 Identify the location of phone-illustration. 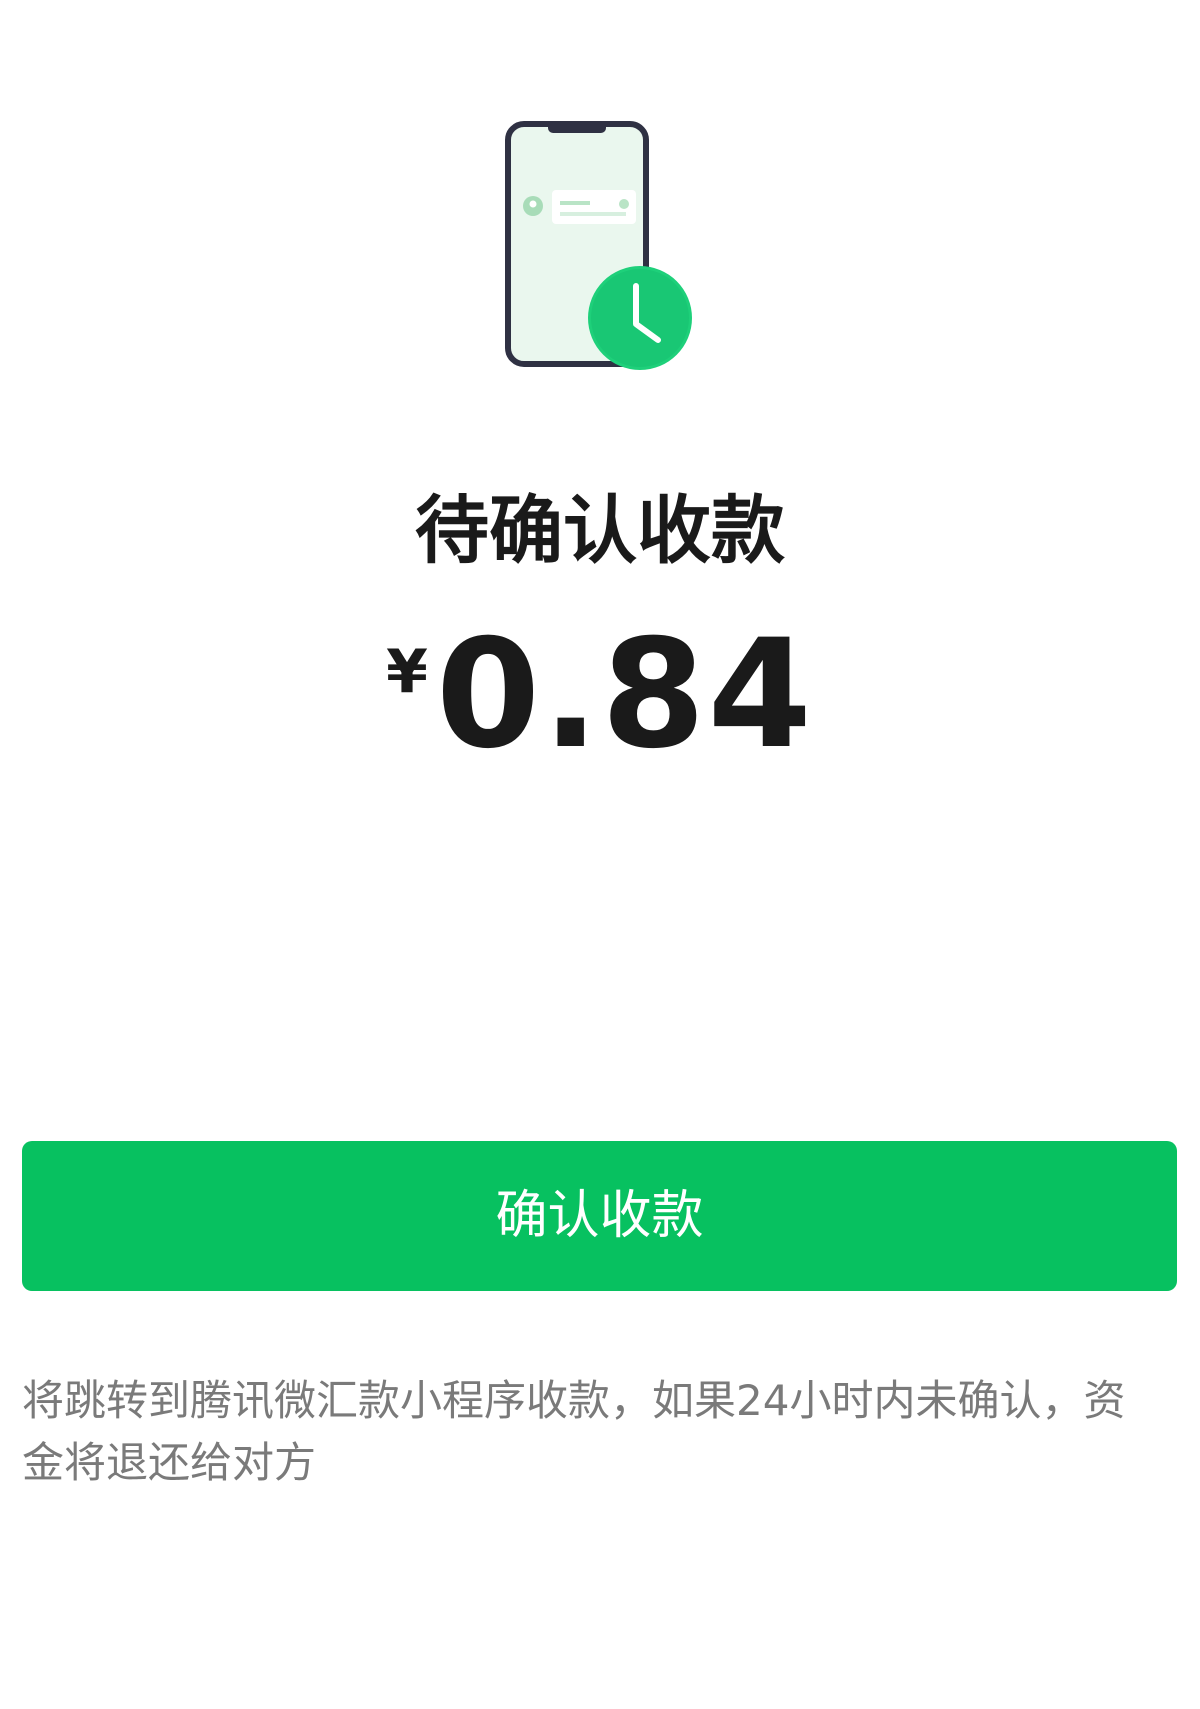
(598, 245).